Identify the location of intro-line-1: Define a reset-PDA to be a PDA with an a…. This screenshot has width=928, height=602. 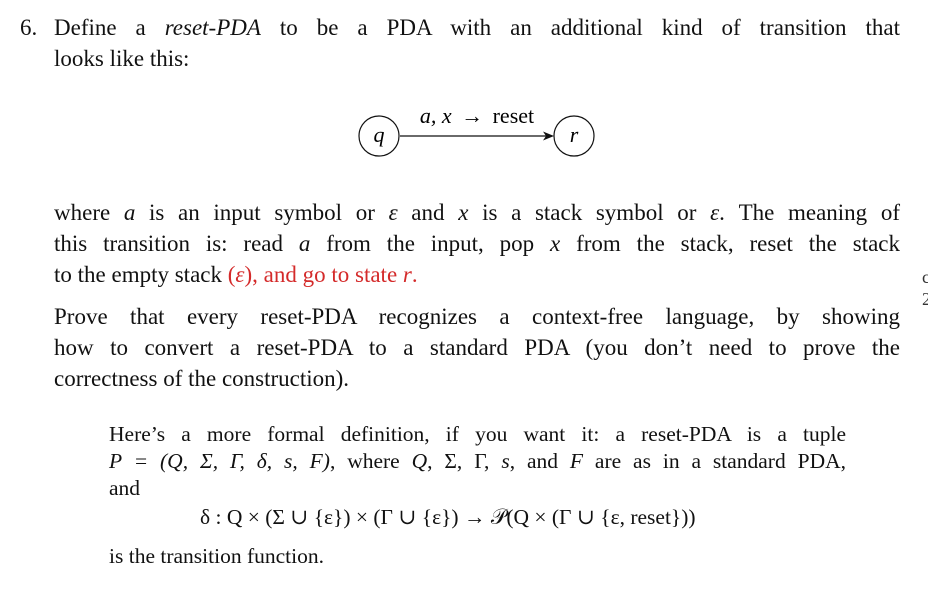
(477, 27).